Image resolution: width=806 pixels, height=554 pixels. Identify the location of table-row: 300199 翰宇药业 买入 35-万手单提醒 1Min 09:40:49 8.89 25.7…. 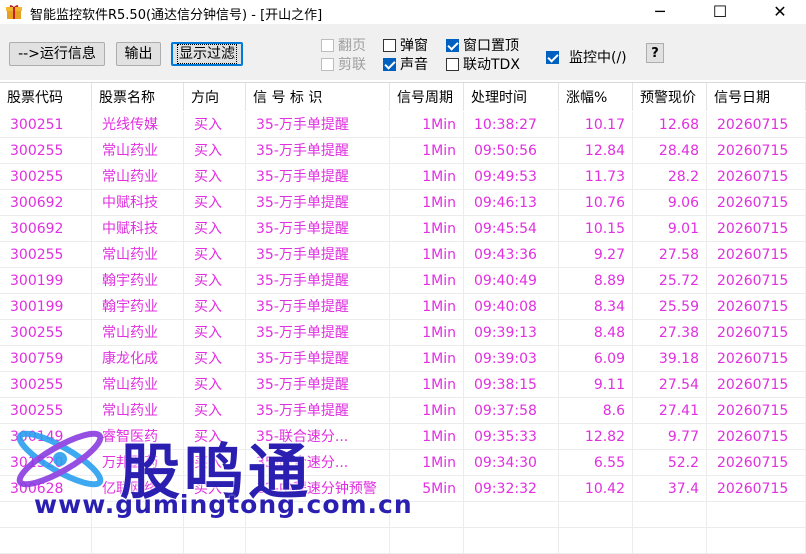
(403, 281).